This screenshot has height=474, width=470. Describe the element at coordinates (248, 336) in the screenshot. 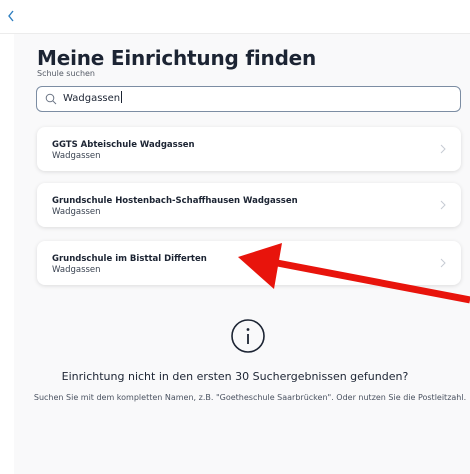

I see `info-icon` at that location.